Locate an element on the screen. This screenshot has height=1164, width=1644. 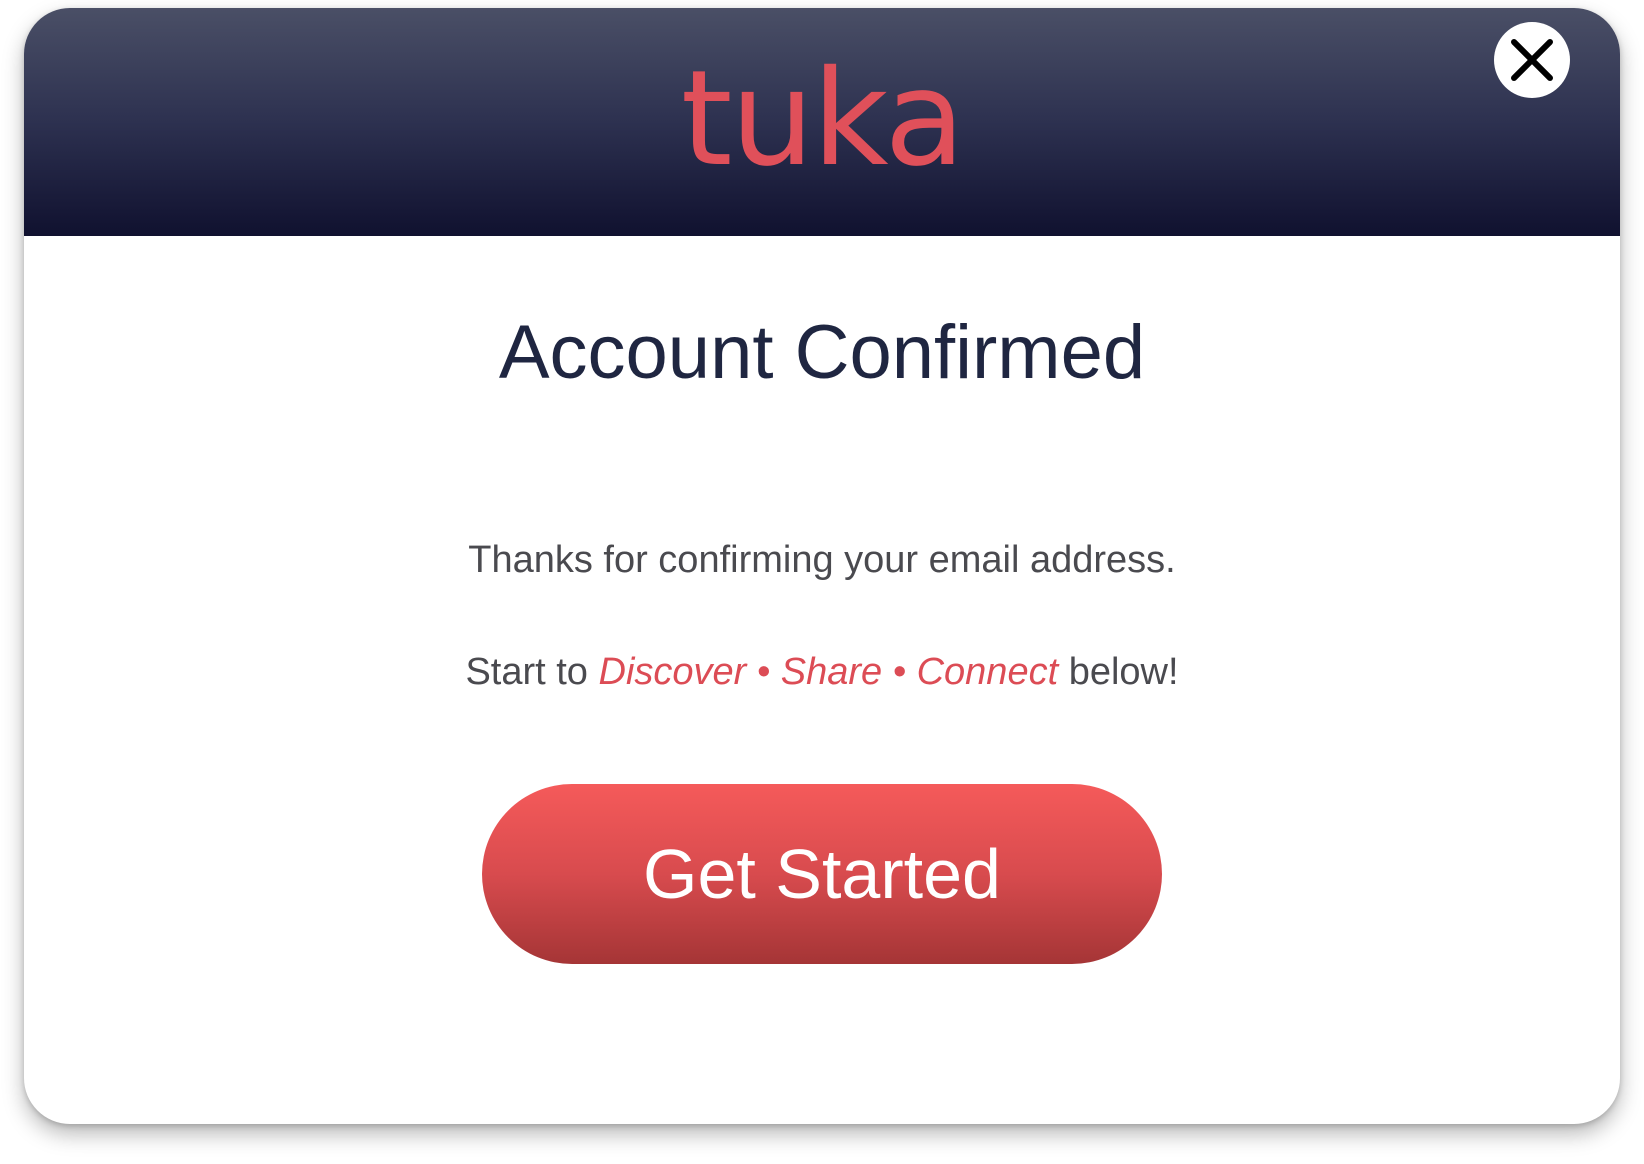
dialog-title: Account Confirmed is located at coordinates (822, 352).